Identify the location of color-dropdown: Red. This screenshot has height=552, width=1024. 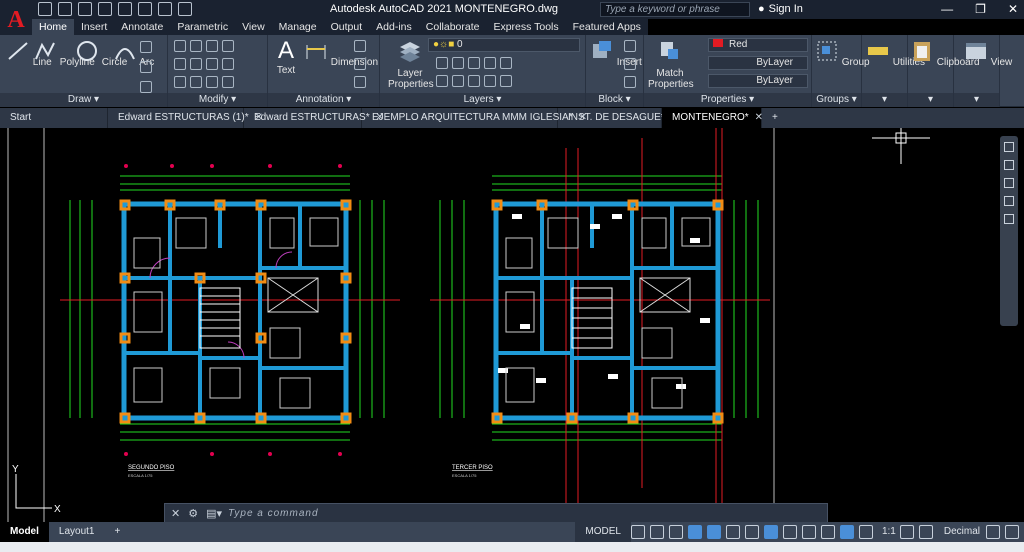
(758, 45).